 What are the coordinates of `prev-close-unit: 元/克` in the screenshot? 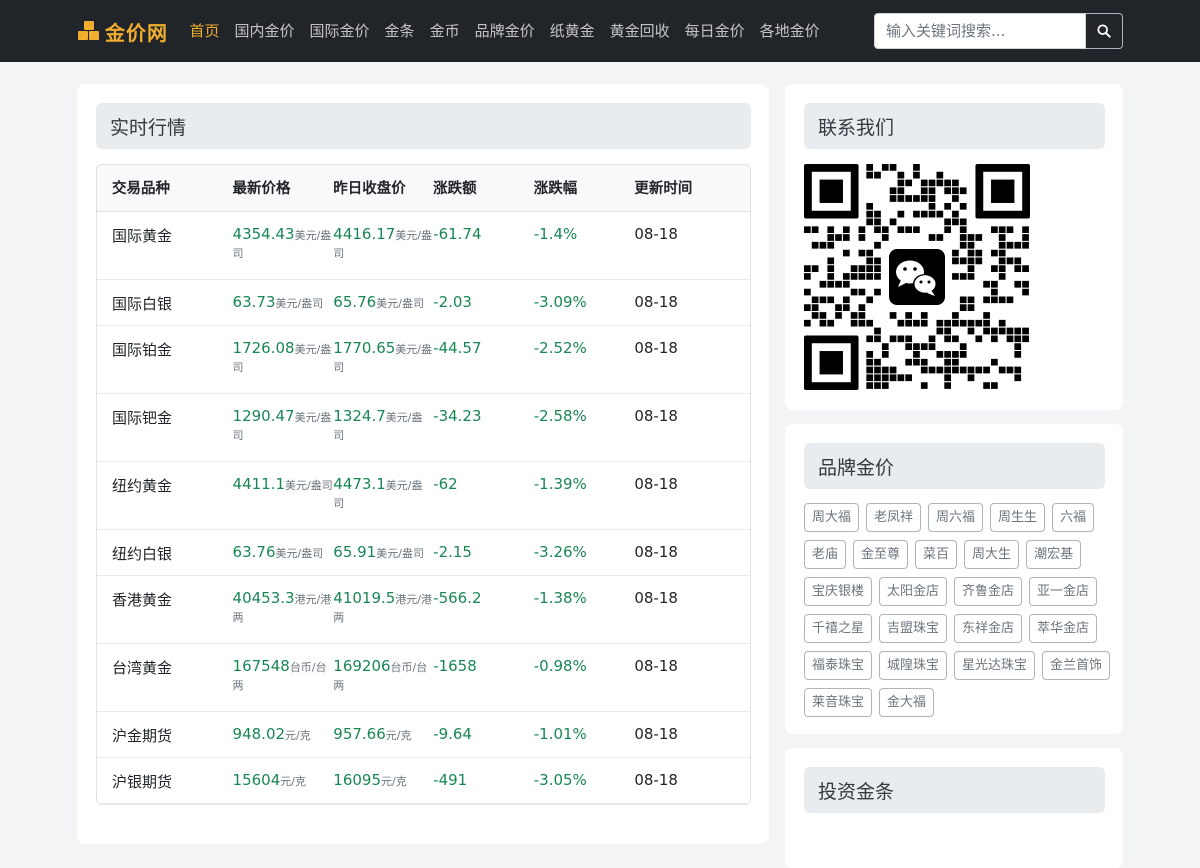 It's located at (398, 735).